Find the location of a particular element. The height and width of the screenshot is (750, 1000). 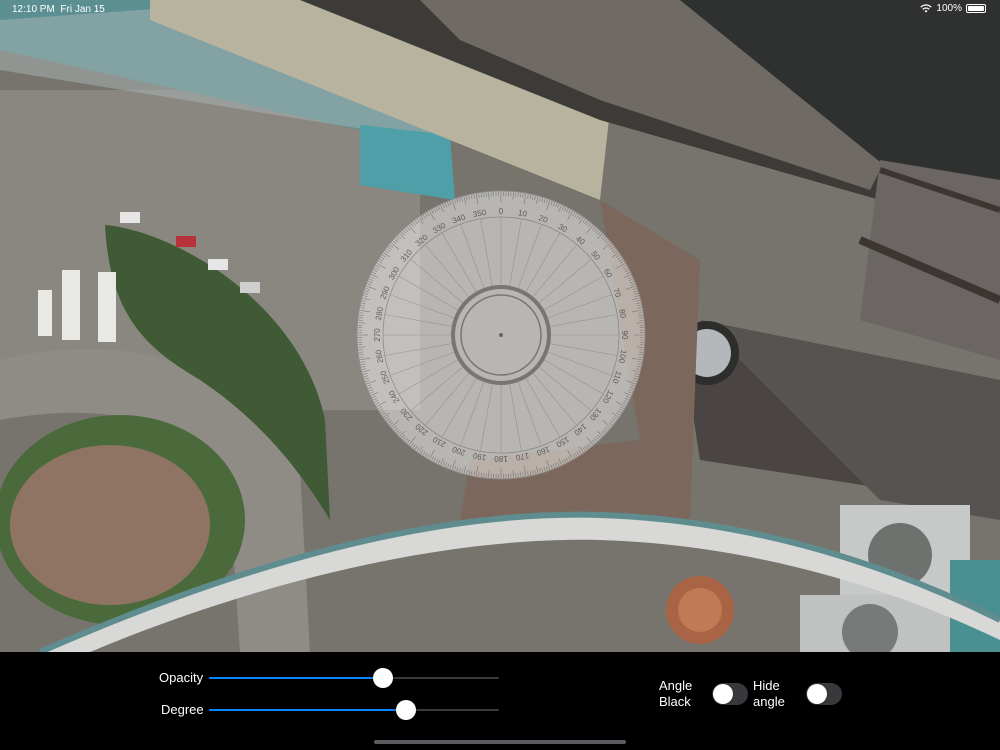

opacity-slider-thumb is located at coordinates (383, 678).